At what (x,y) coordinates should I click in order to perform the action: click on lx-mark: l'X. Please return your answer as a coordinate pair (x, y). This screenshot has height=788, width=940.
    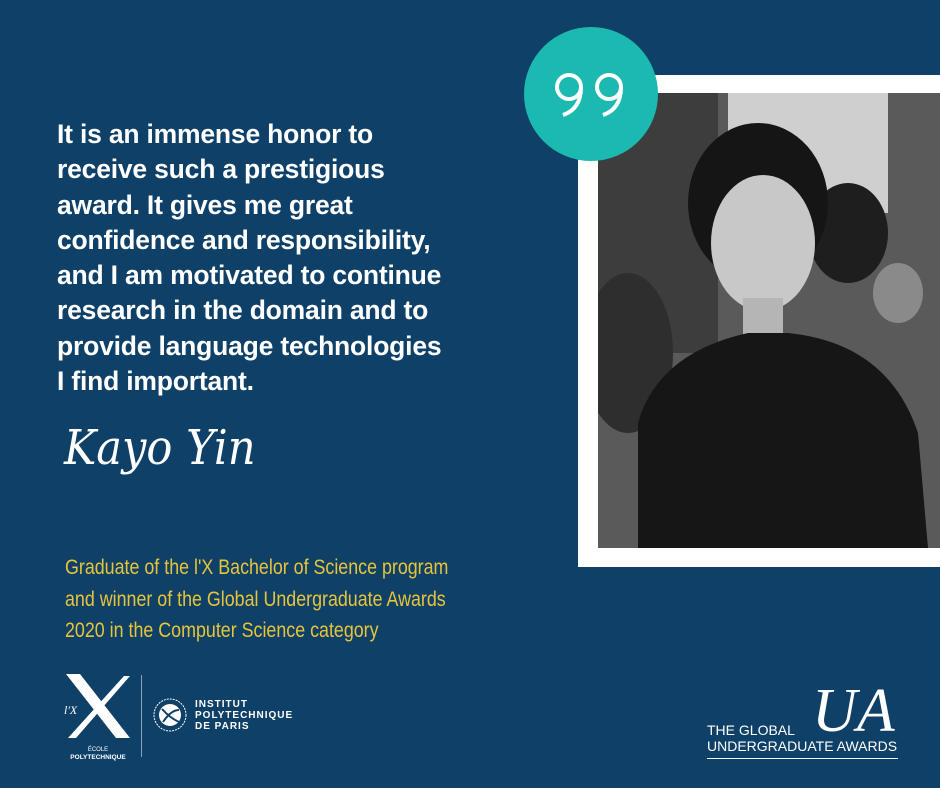
    Looking at the image, I should click on (71, 710).